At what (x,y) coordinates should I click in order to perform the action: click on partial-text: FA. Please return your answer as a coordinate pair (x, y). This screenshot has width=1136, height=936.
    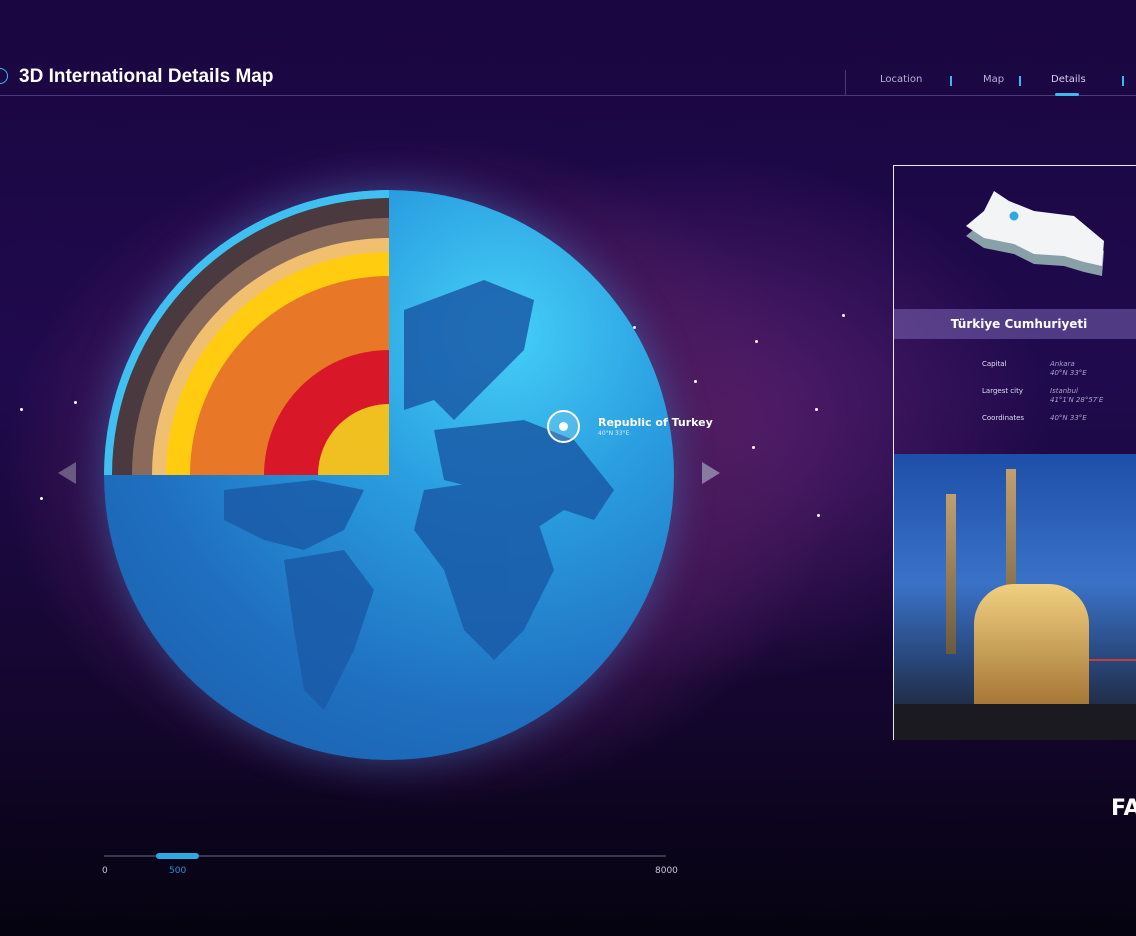
    Looking at the image, I should click on (1123, 808).